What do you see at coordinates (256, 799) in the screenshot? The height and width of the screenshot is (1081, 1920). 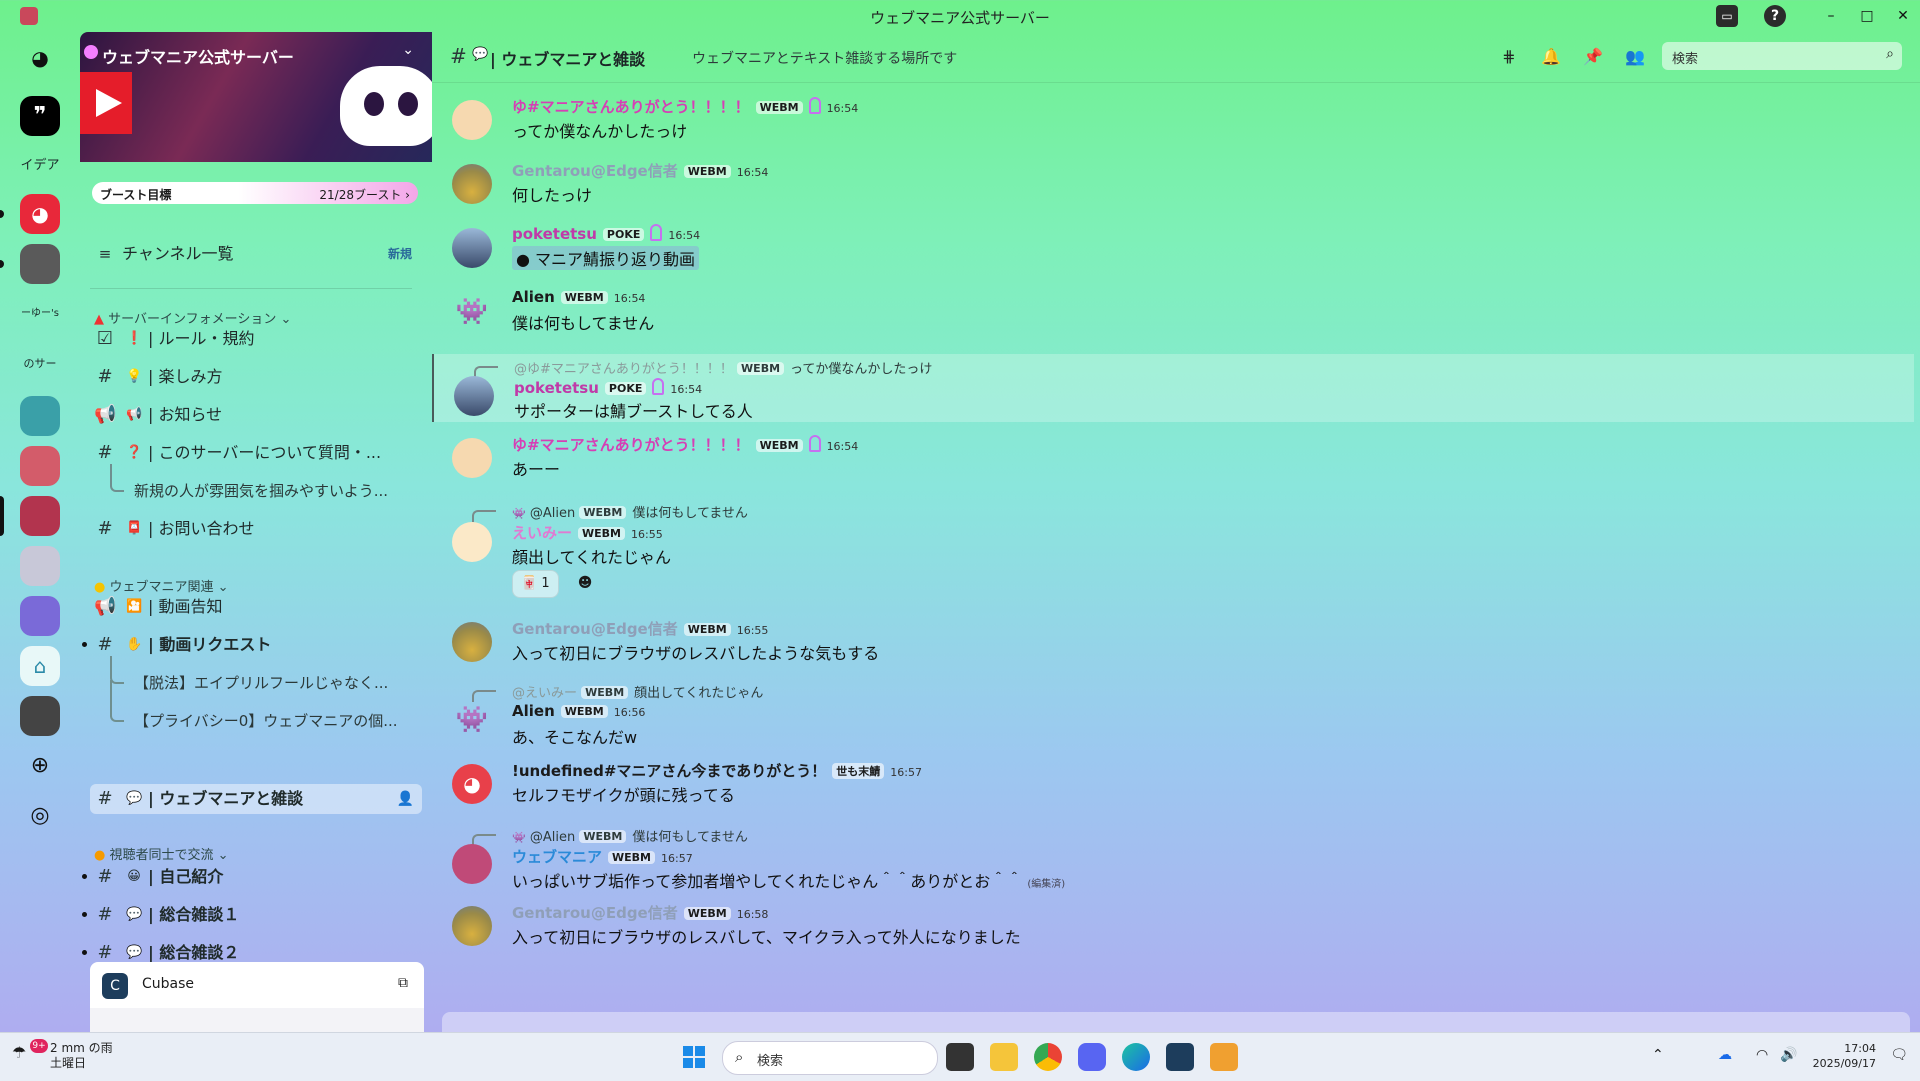 I see `channel-webmania-chat: # 💬 | ウェブマニアと雑談 👤` at bounding box center [256, 799].